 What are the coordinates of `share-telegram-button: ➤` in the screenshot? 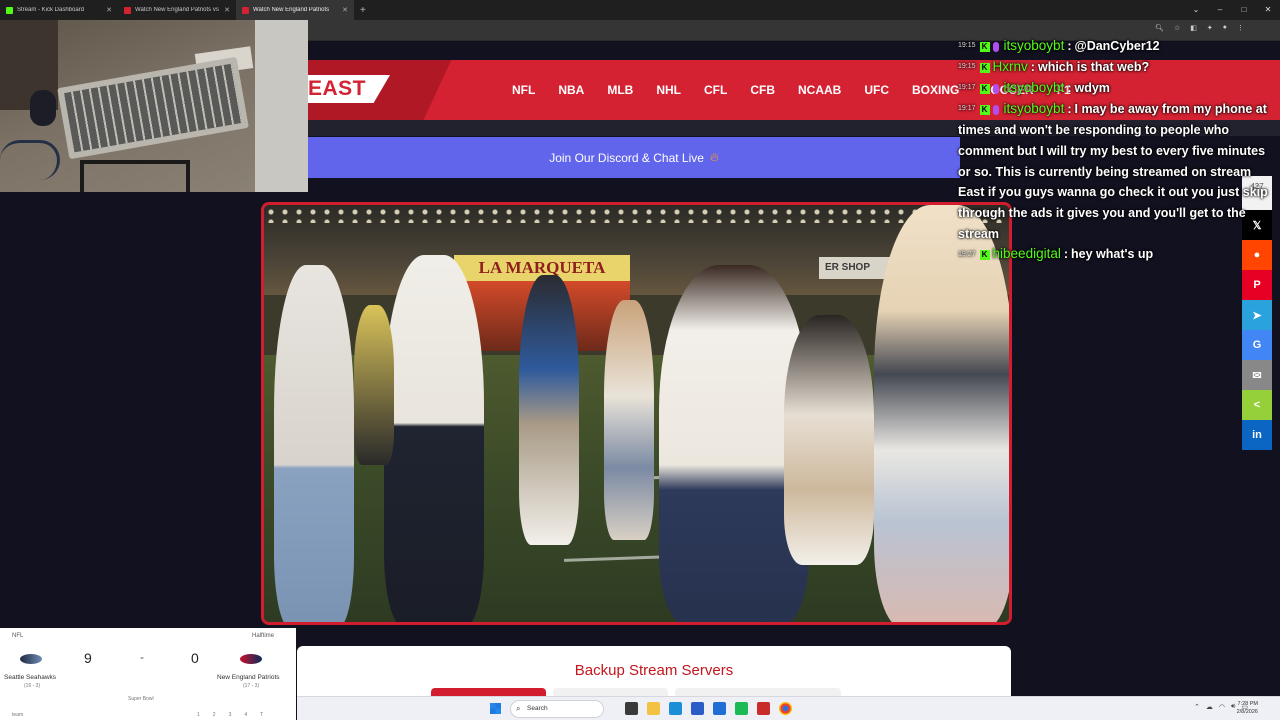 It's located at (1257, 315).